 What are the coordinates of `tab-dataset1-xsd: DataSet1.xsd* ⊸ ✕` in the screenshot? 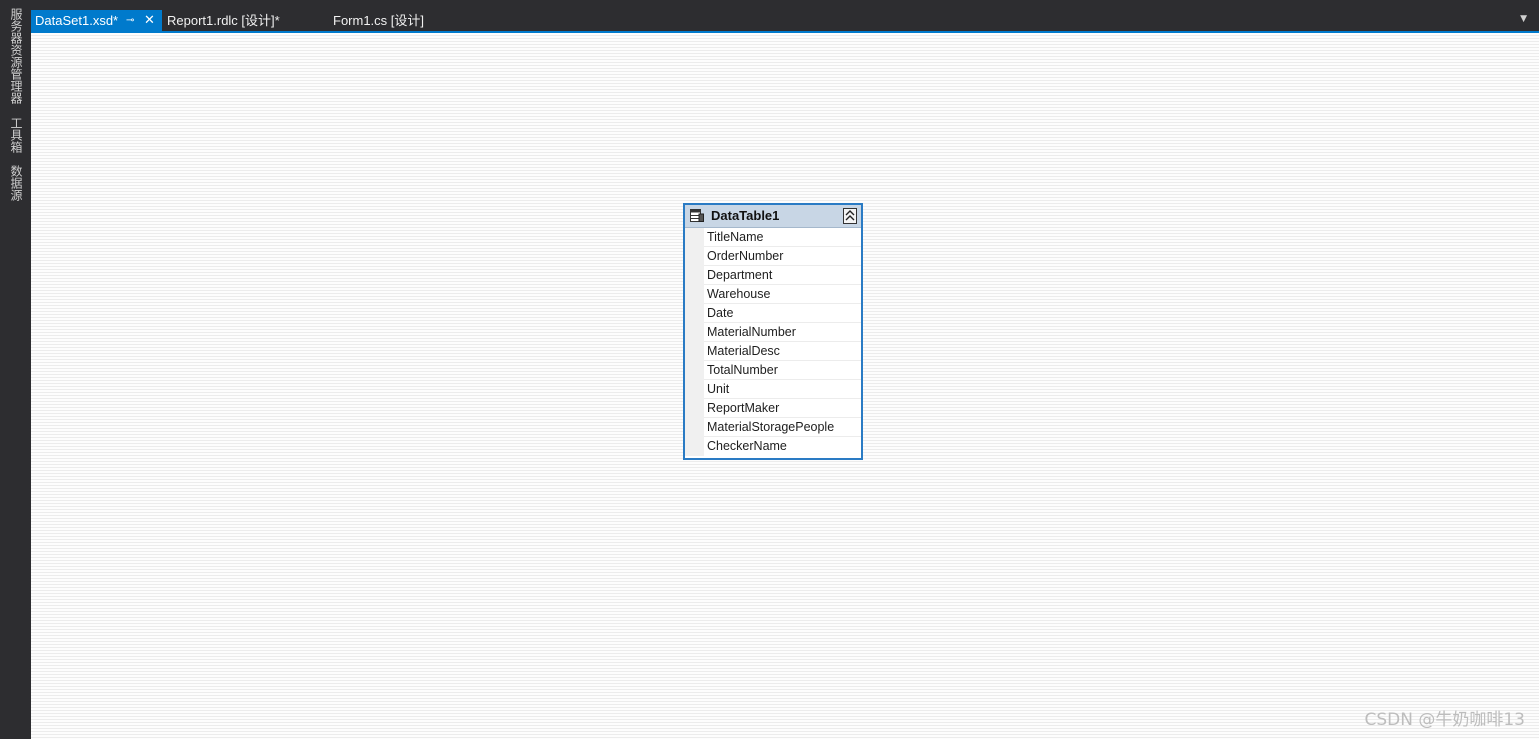 It's located at (96, 20).